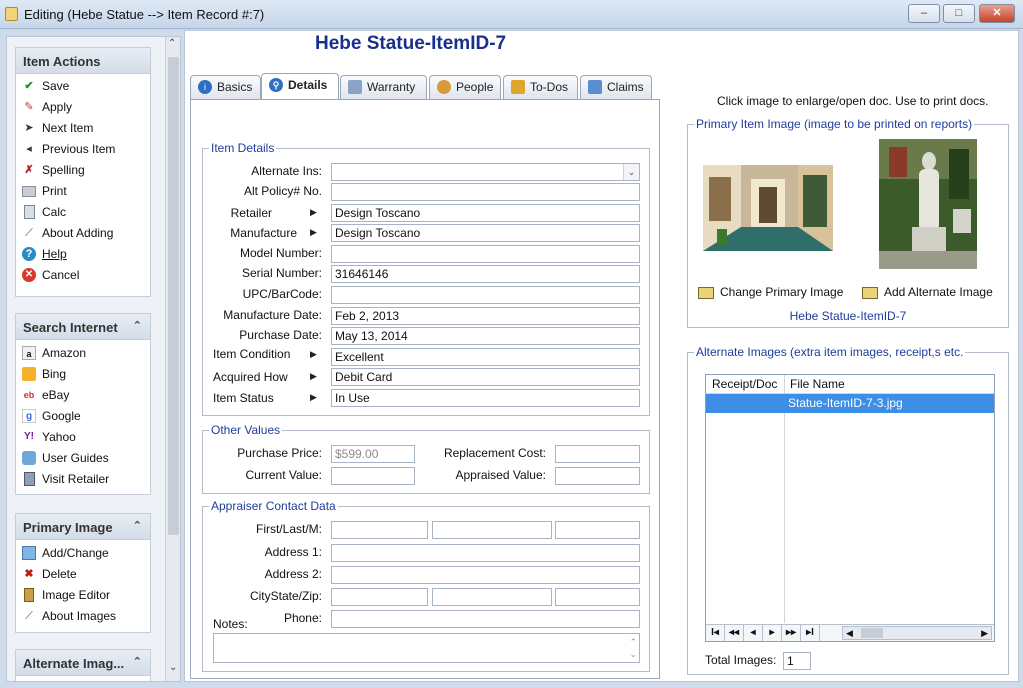 The width and height of the screenshot is (1023, 688). I want to click on minimize-button: –, so click(924, 13).